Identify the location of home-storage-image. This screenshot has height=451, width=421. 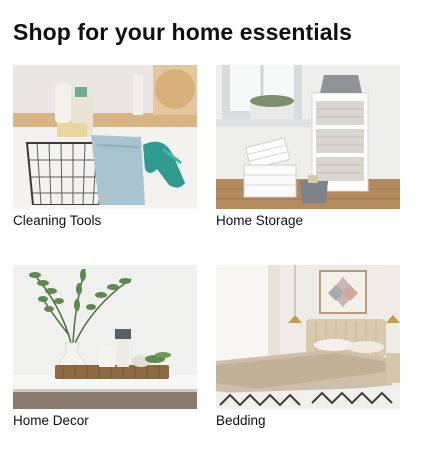
(308, 137).